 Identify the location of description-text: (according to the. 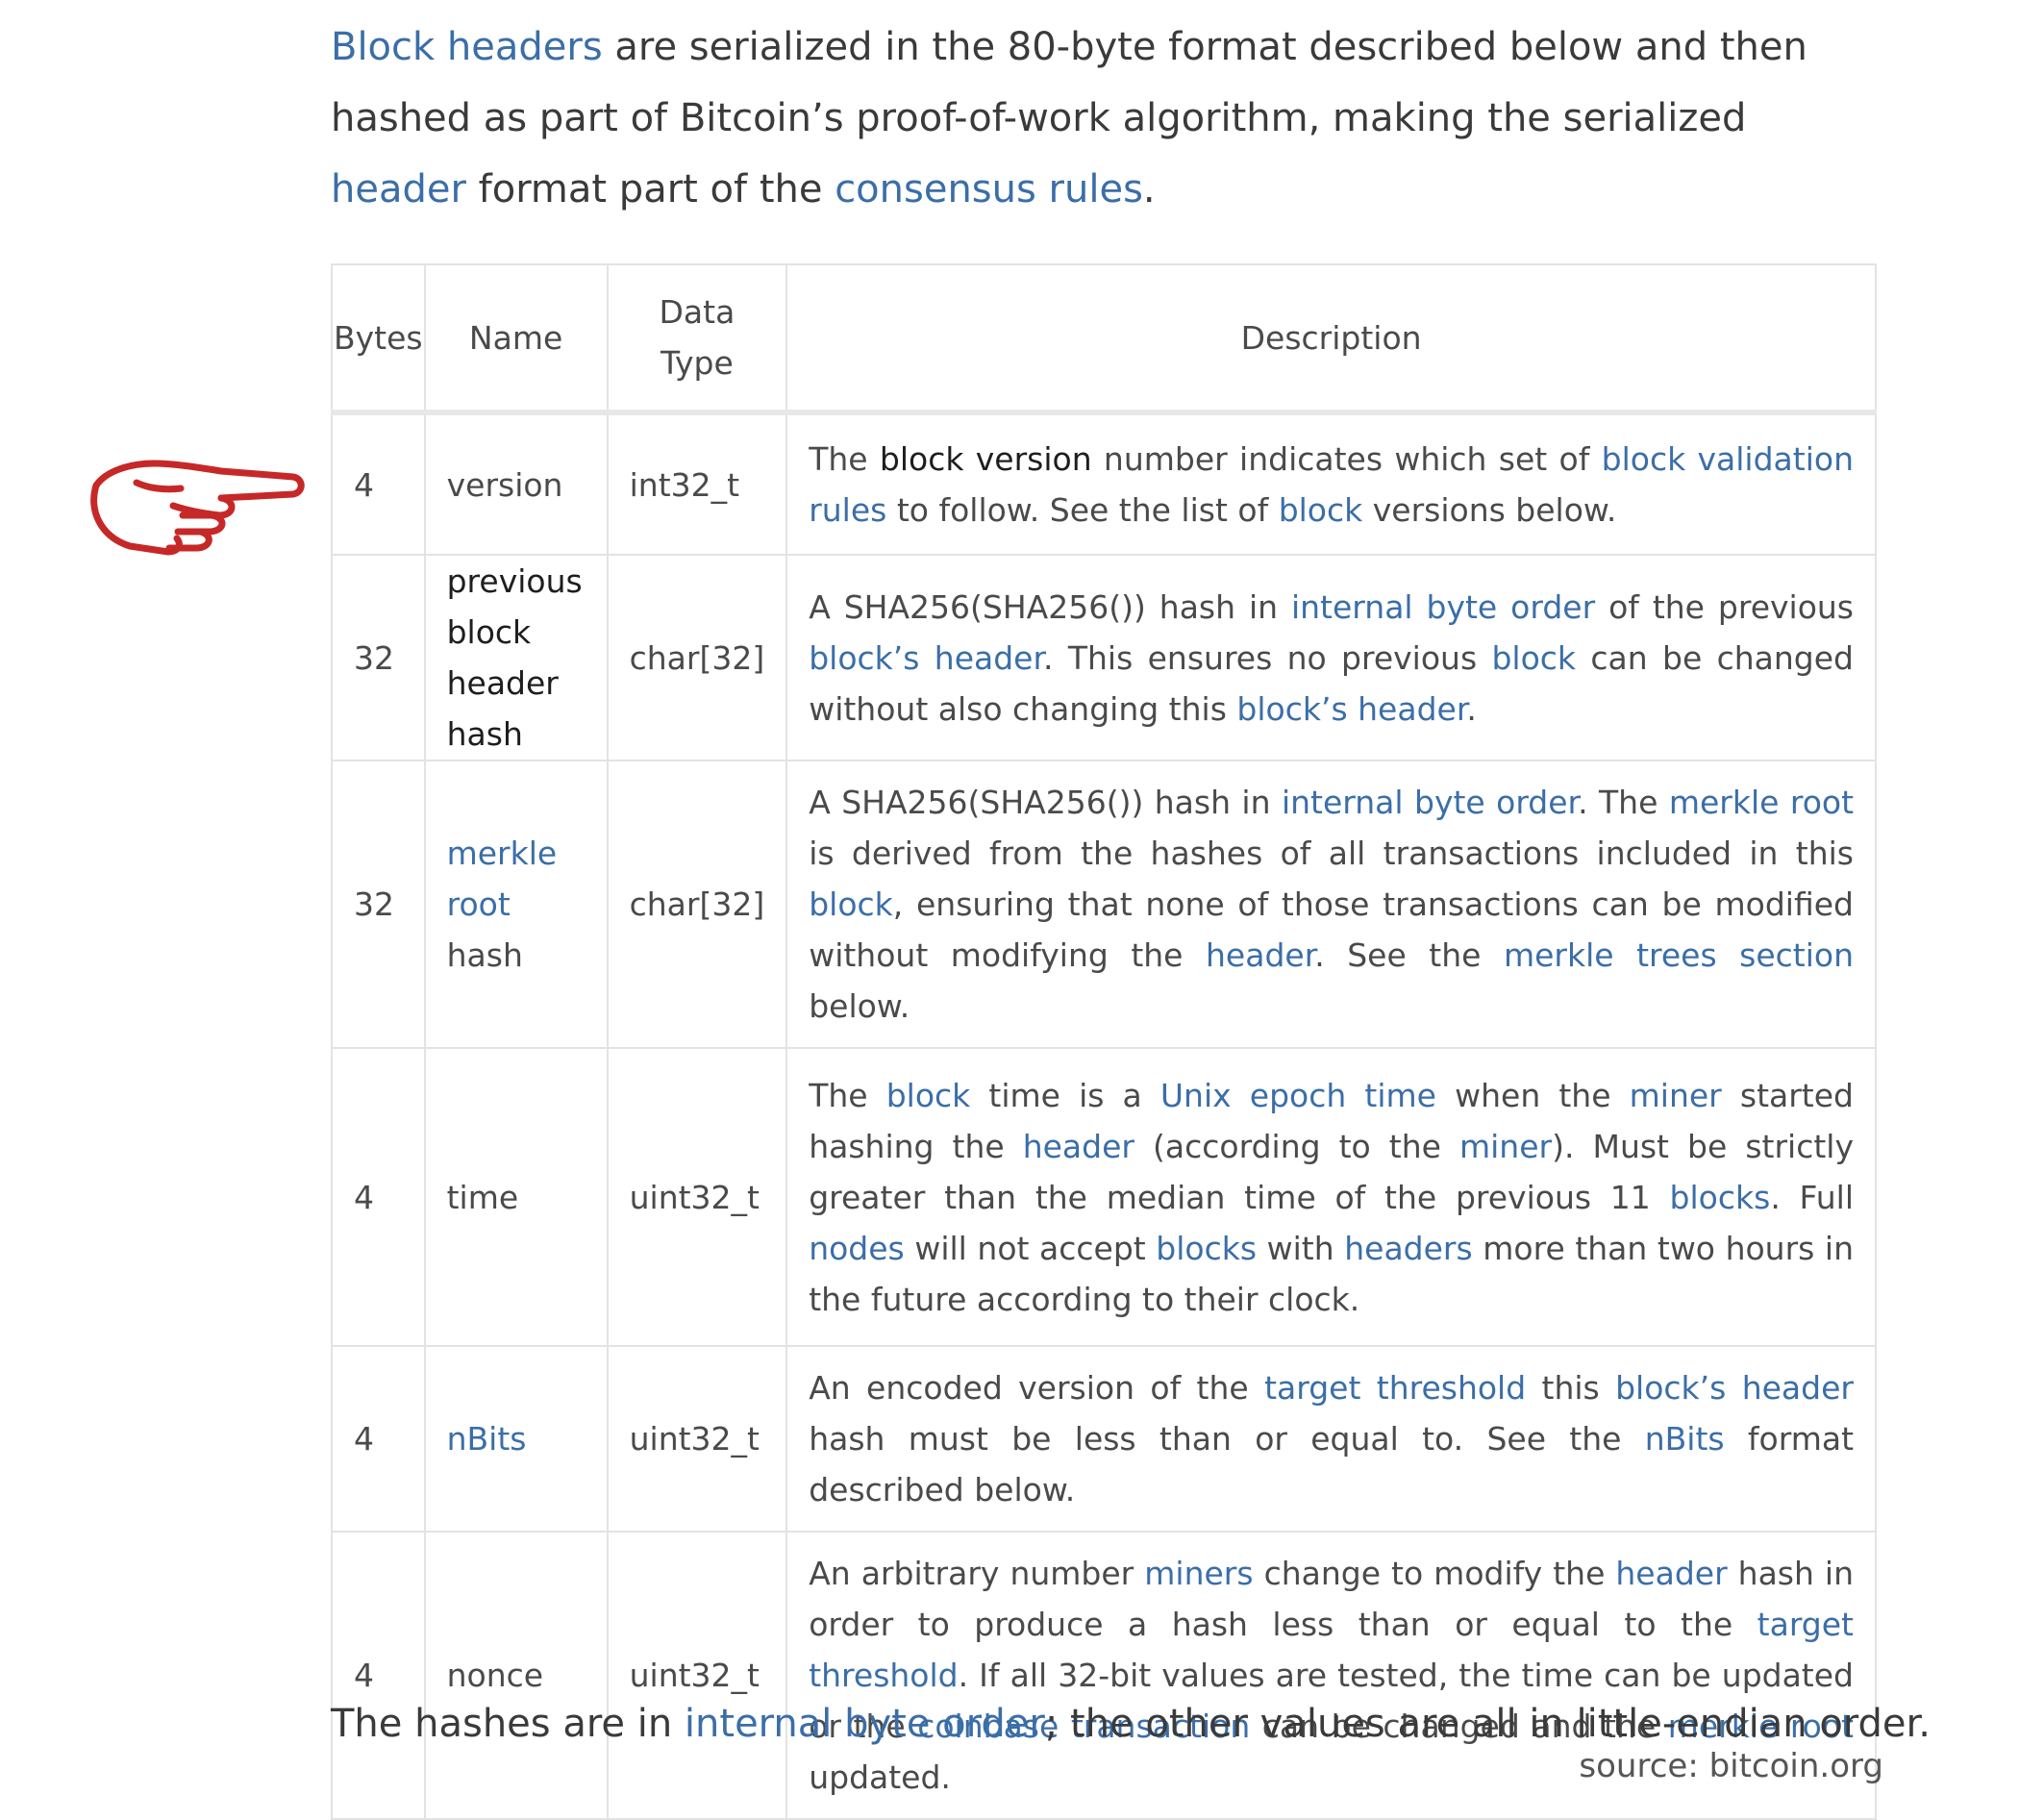
(1296, 1146).